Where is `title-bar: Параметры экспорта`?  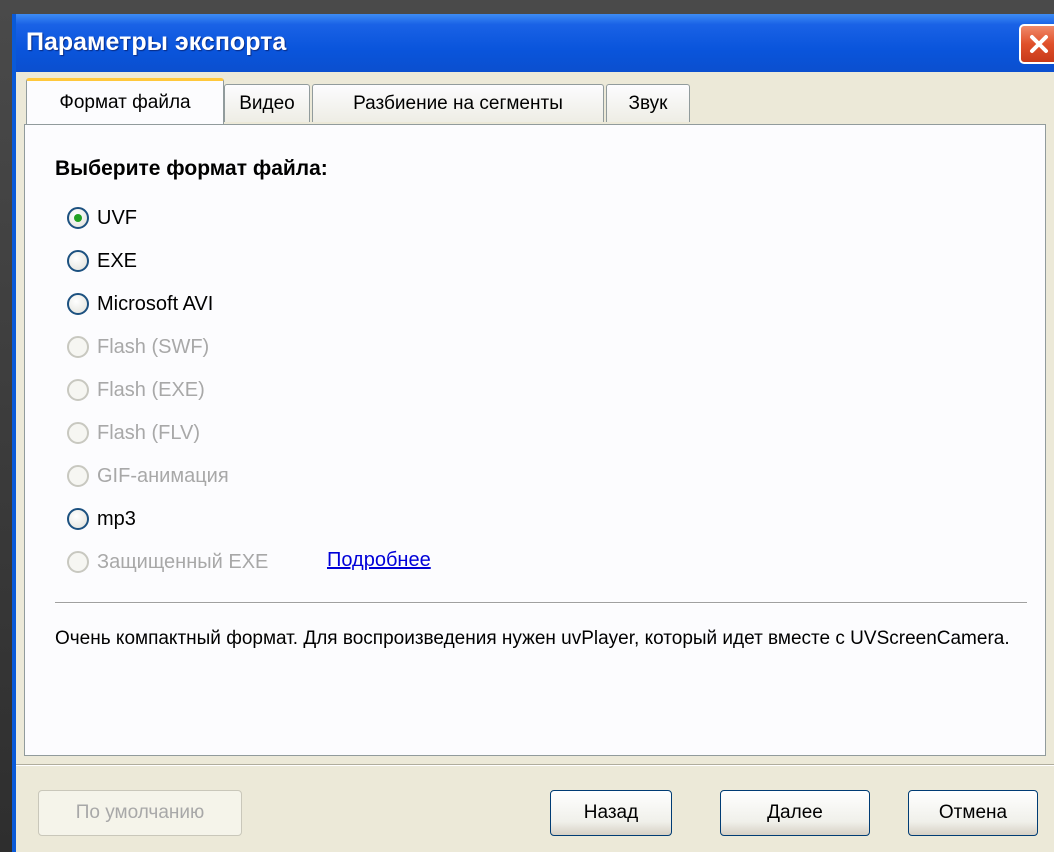 title-bar: Параметры экспорта is located at coordinates (535, 43).